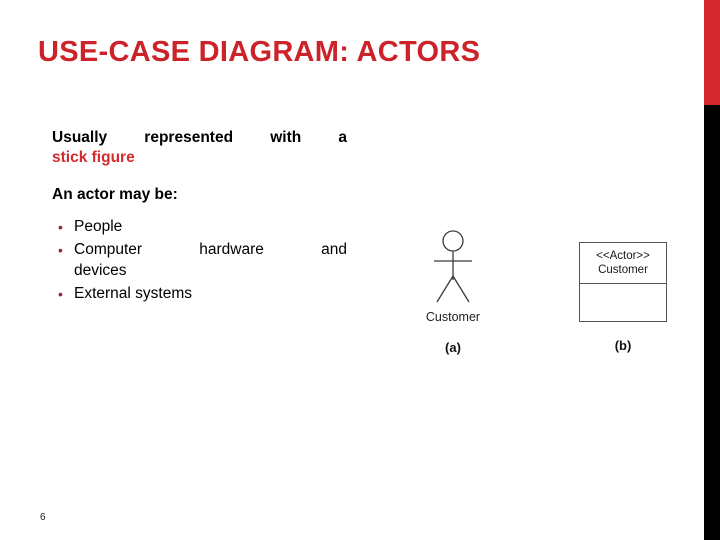  I want to click on sub-heading: An actor may be:, so click(115, 195).